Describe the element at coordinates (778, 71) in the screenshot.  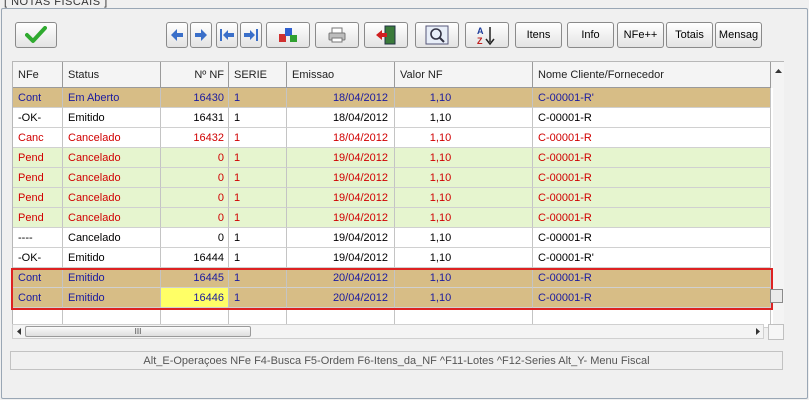
I see `scroll-up-icon` at that location.